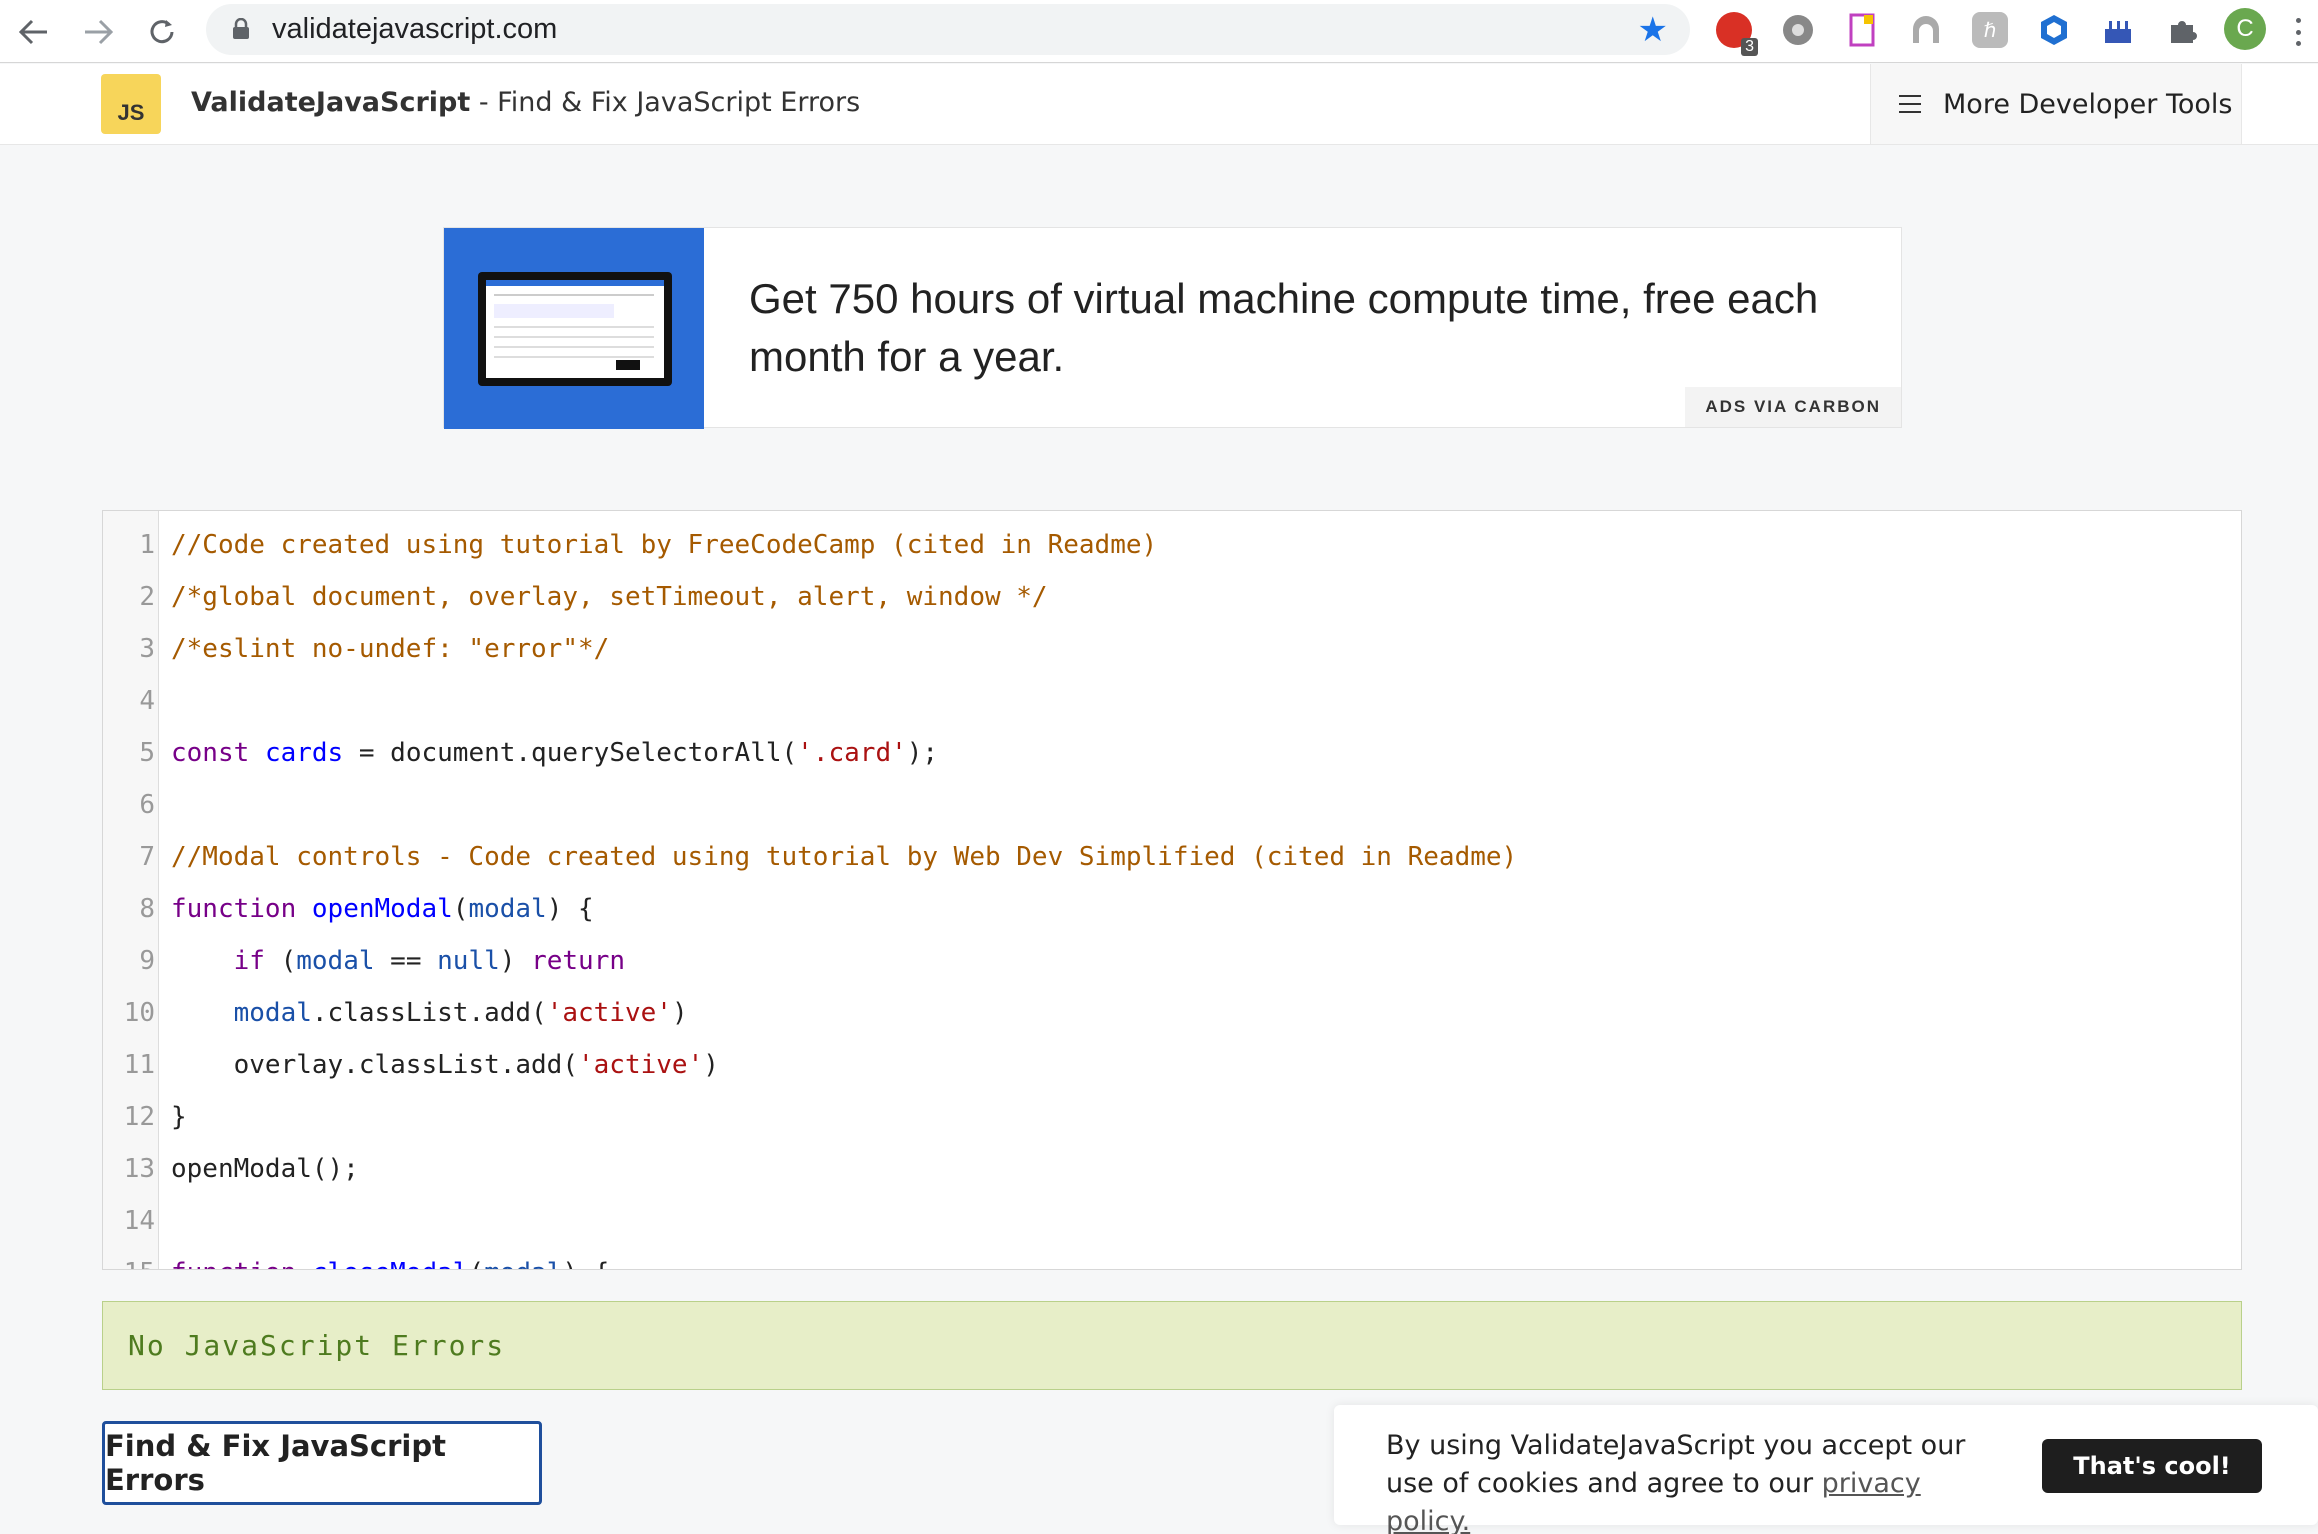 Image resolution: width=2318 pixels, height=1534 pixels. Describe the element at coordinates (2299, 32) in the screenshot. I see `browser-menu-icon` at that location.